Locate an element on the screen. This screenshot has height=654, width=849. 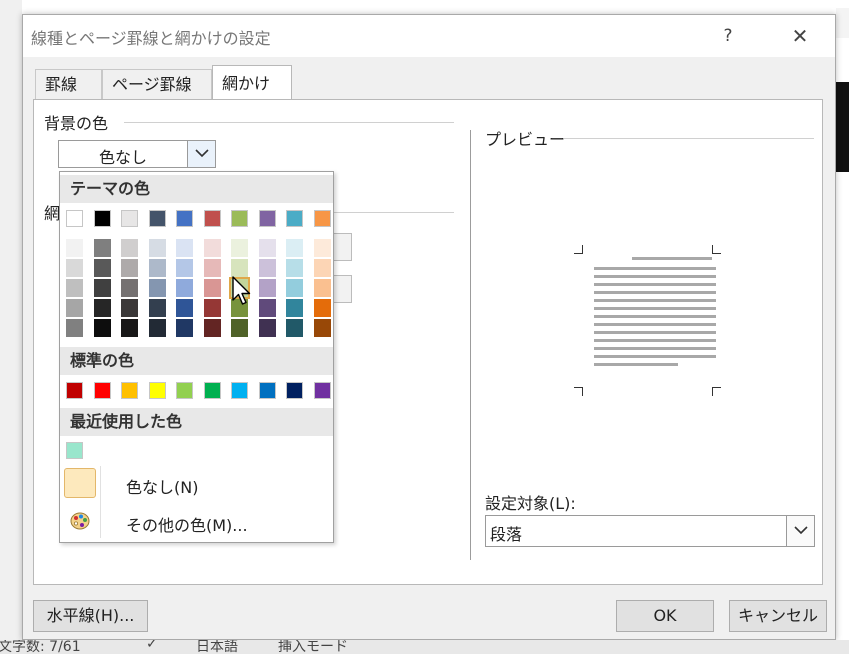
background-color-dropdown: 色なし is located at coordinates (137, 154).